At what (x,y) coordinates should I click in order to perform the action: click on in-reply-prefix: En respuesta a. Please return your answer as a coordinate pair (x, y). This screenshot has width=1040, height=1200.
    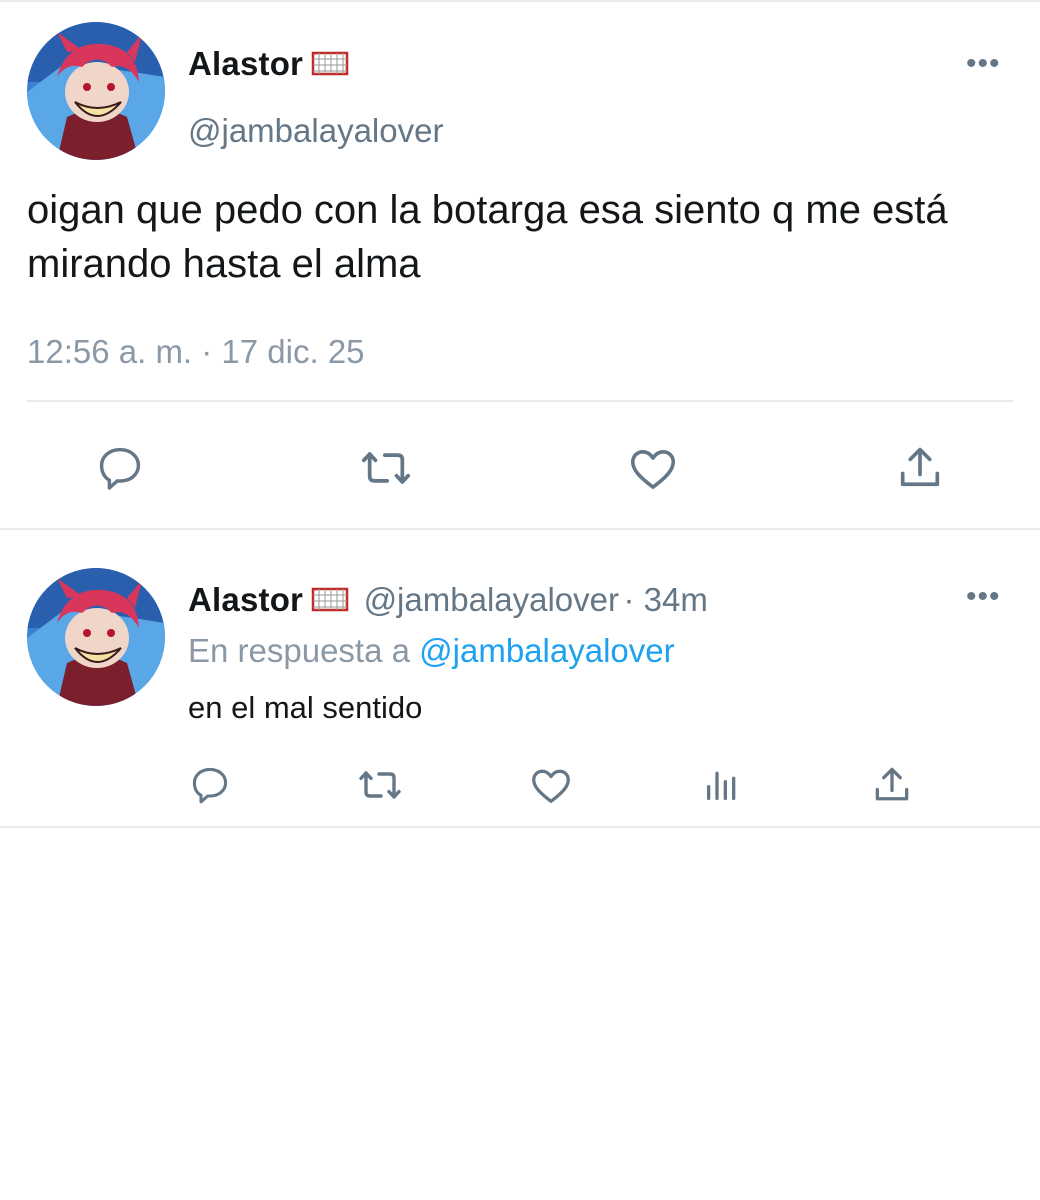
    Looking at the image, I should click on (299, 650).